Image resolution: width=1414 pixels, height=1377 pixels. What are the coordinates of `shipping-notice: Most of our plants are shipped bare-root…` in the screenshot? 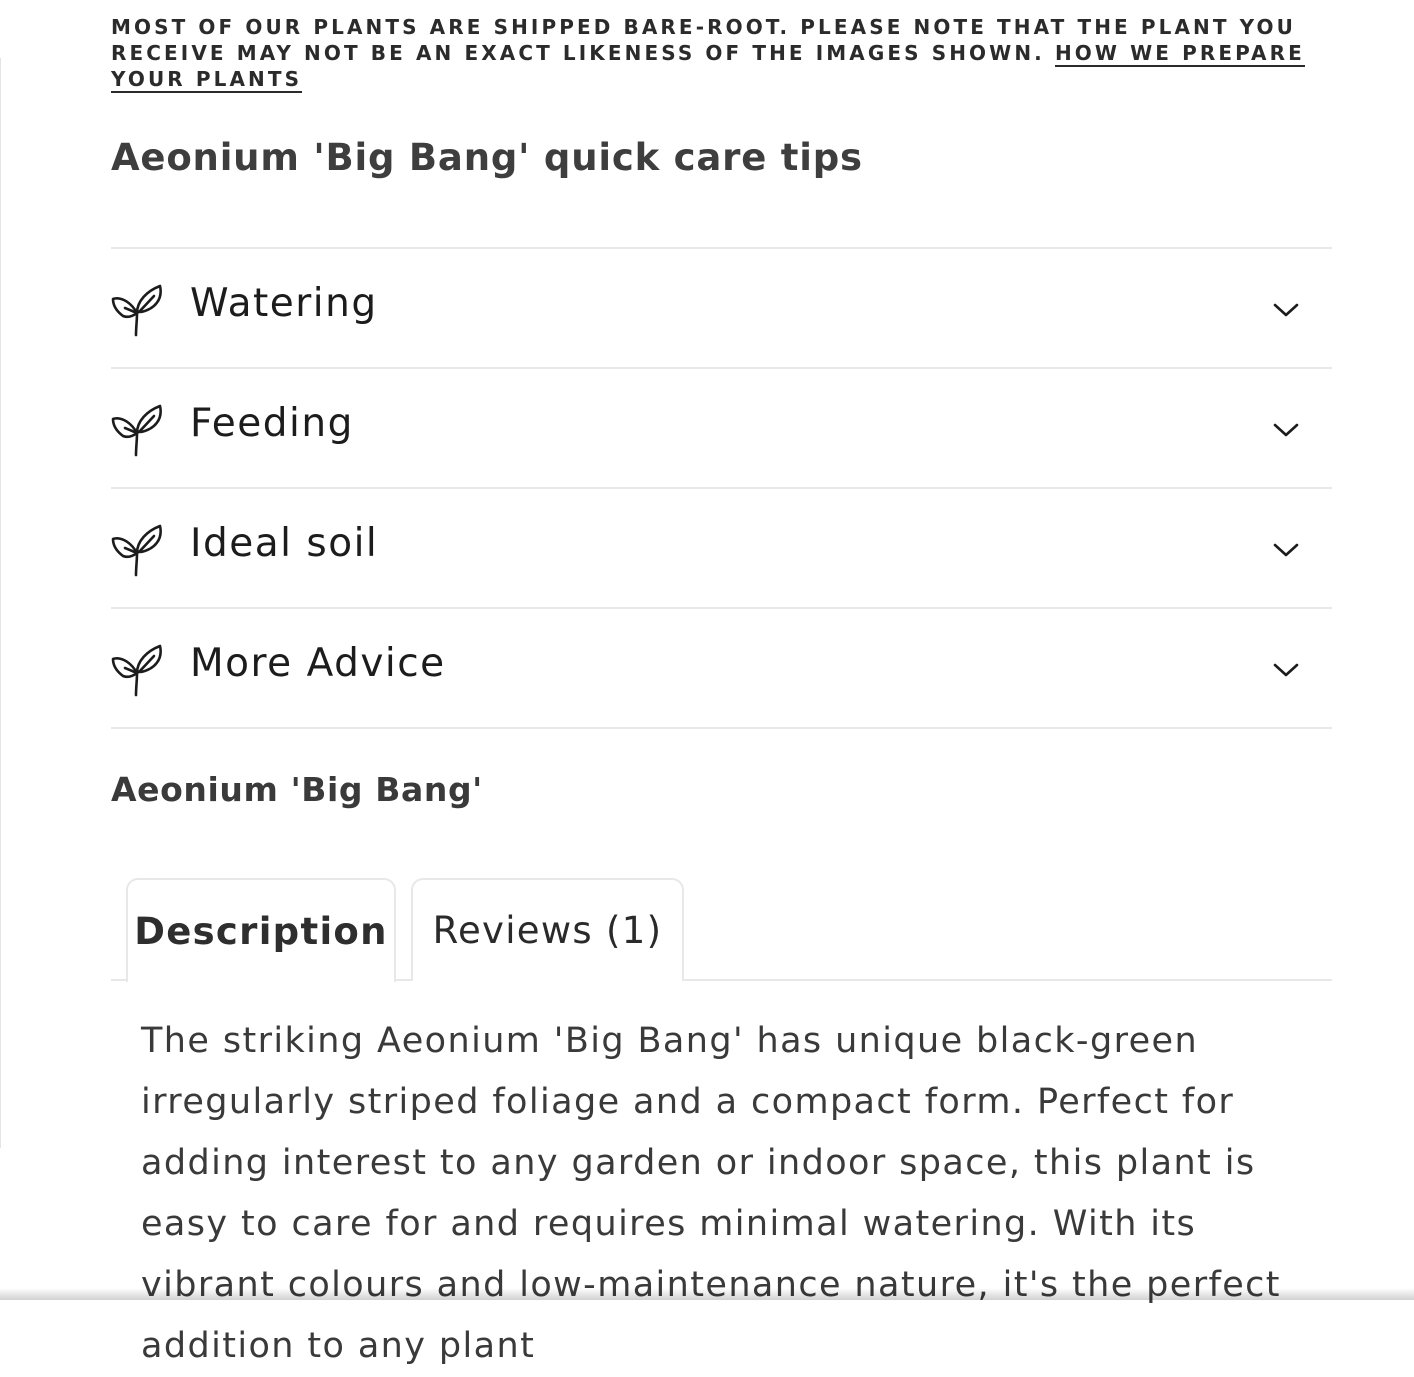 It's located at (716, 53).